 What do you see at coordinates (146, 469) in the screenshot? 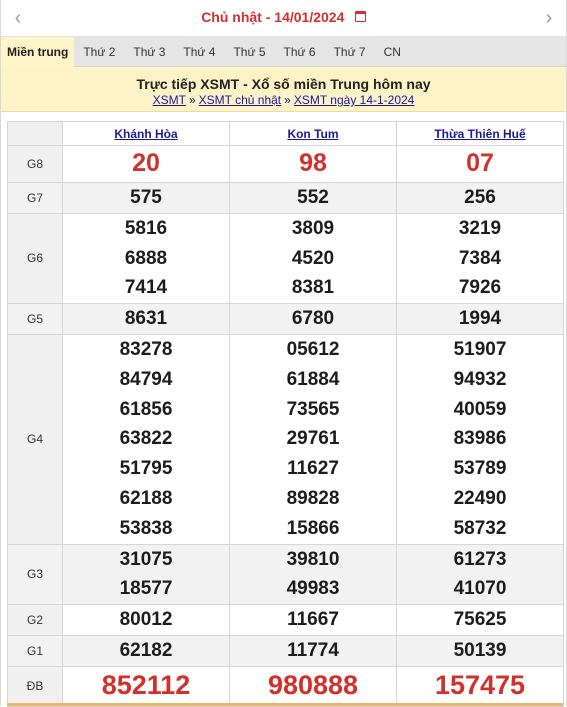
I see `prize-number: 51795` at bounding box center [146, 469].